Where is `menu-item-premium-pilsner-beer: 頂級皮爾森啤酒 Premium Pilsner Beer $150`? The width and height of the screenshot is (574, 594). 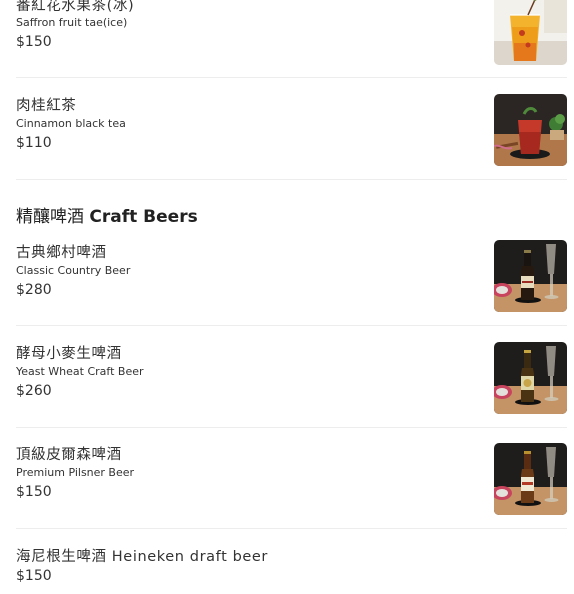
menu-item-premium-pilsner-beer: 頂級皮爾森啤酒 Premium Pilsner Beer $150 is located at coordinates (291, 480).